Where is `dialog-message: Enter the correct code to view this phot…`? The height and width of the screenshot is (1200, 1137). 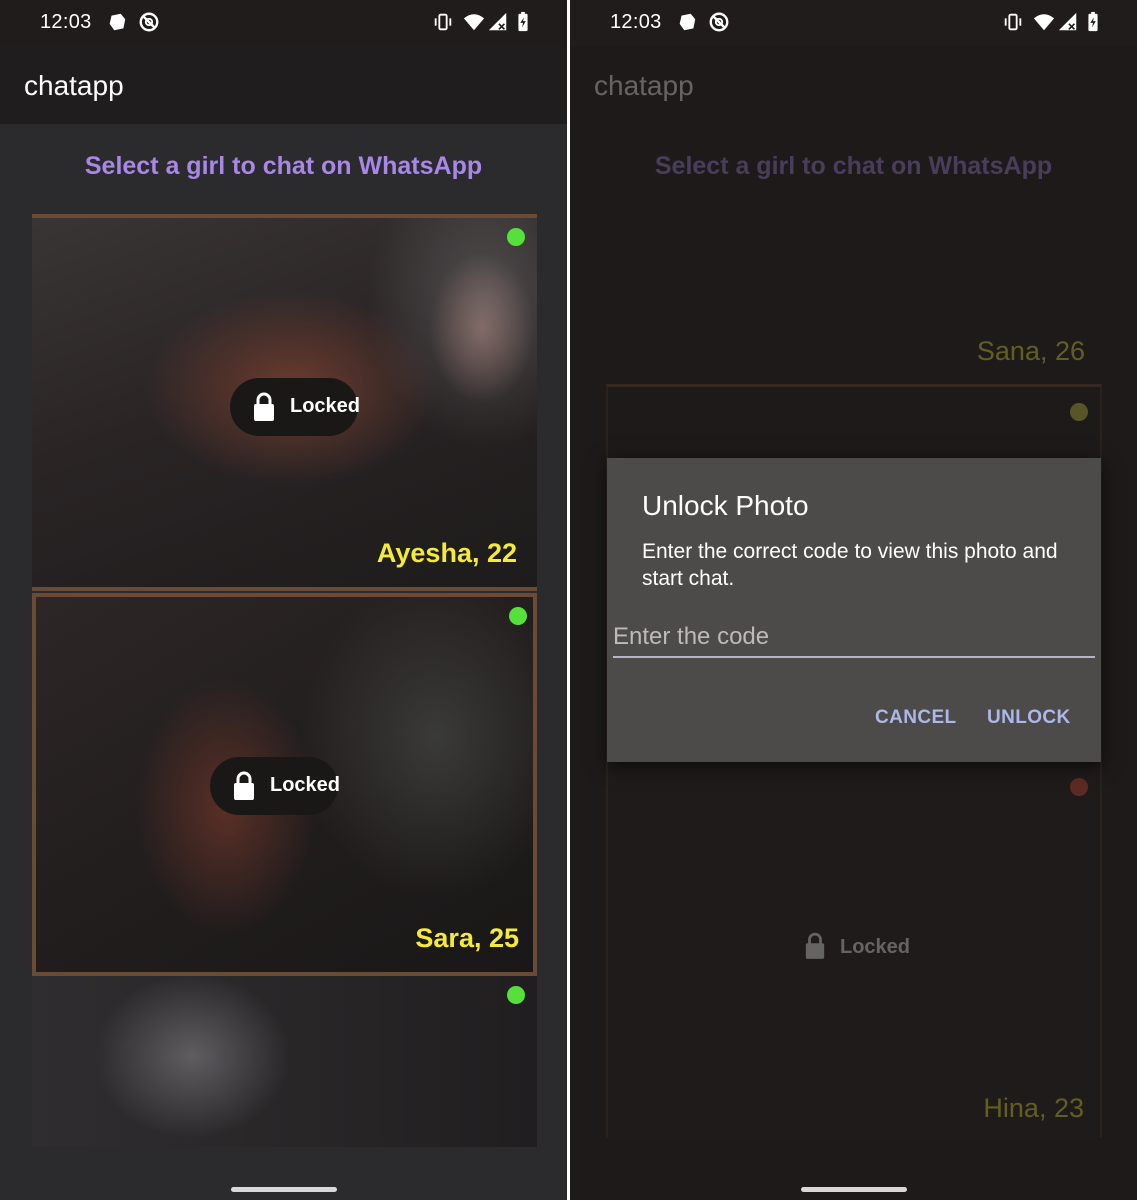 dialog-message: Enter the correct code to view this phot… is located at coordinates (850, 565).